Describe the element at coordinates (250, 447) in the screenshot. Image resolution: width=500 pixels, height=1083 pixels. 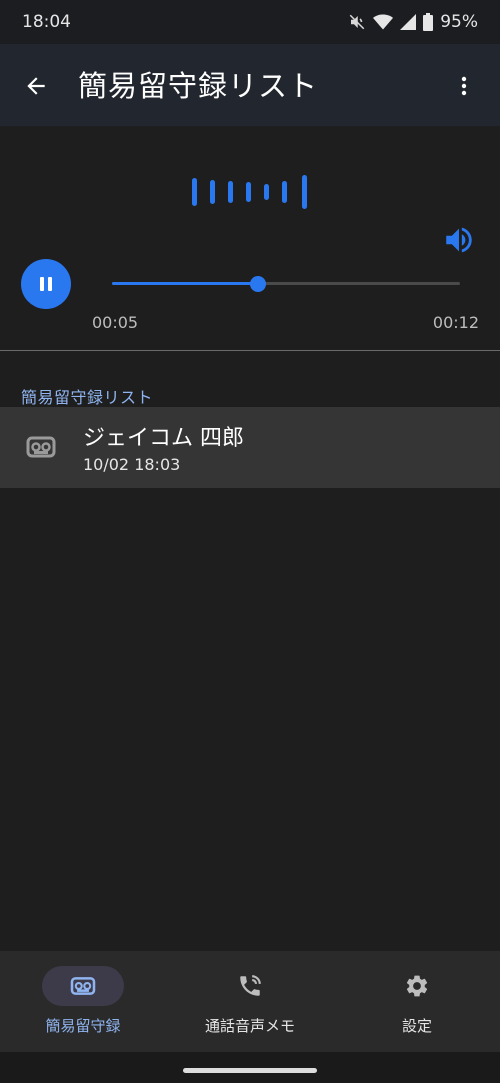
I see `list-item` at that location.